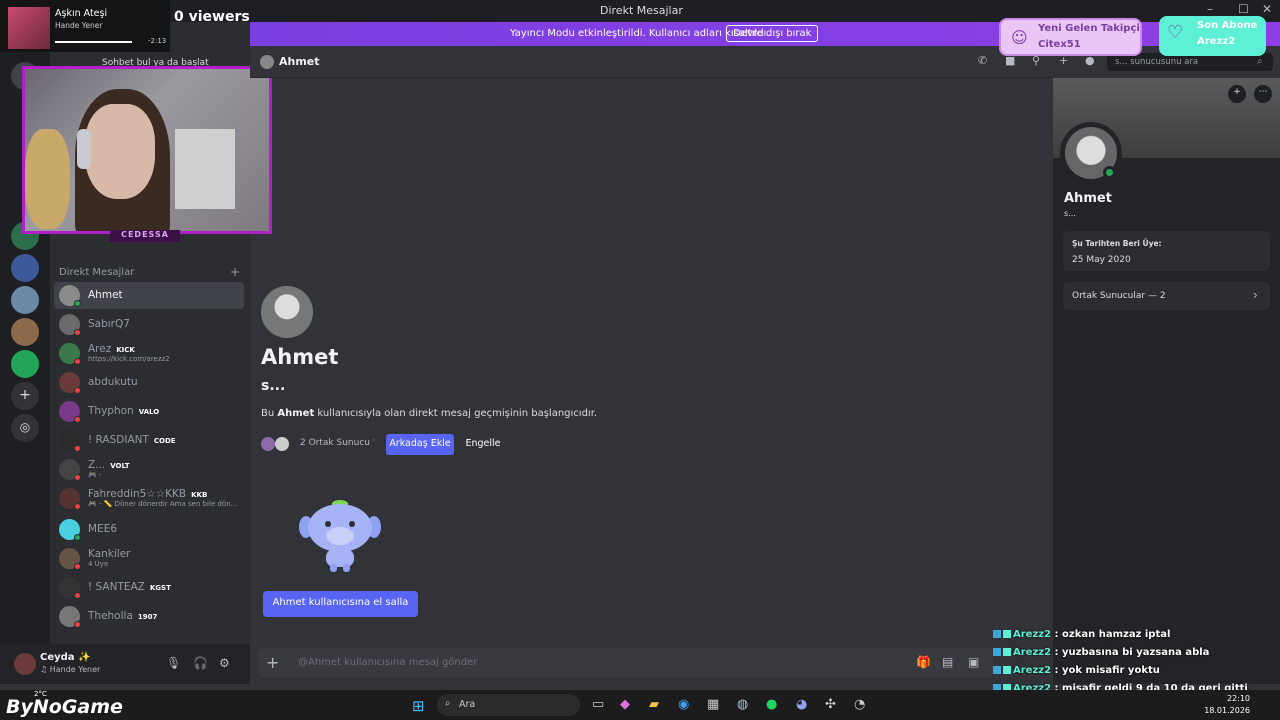 The image size is (1280, 720). Describe the element at coordinates (683, 704) in the screenshot. I see `edge-icon: ◉` at that location.